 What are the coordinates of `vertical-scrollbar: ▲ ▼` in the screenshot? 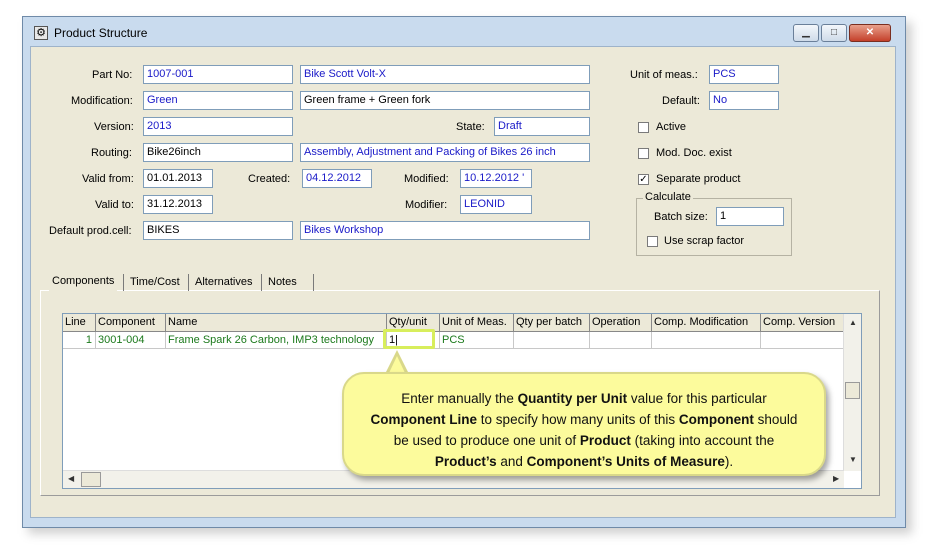 It's located at (852, 392).